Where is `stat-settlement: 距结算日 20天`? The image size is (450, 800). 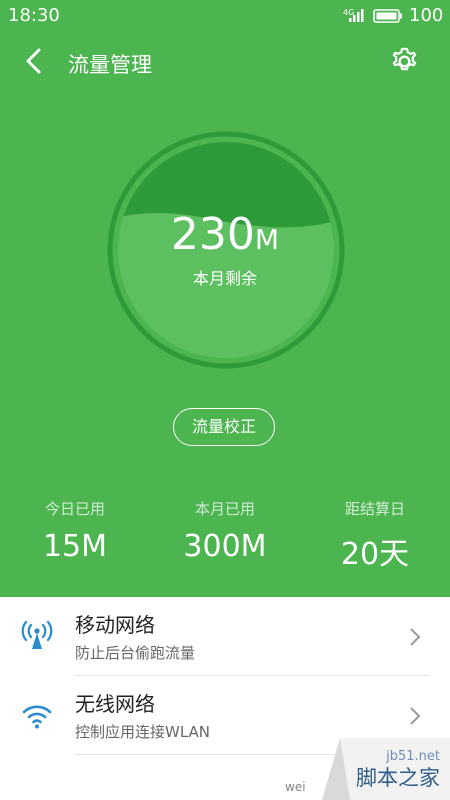 stat-settlement: 距结算日 20天 is located at coordinates (375, 535).